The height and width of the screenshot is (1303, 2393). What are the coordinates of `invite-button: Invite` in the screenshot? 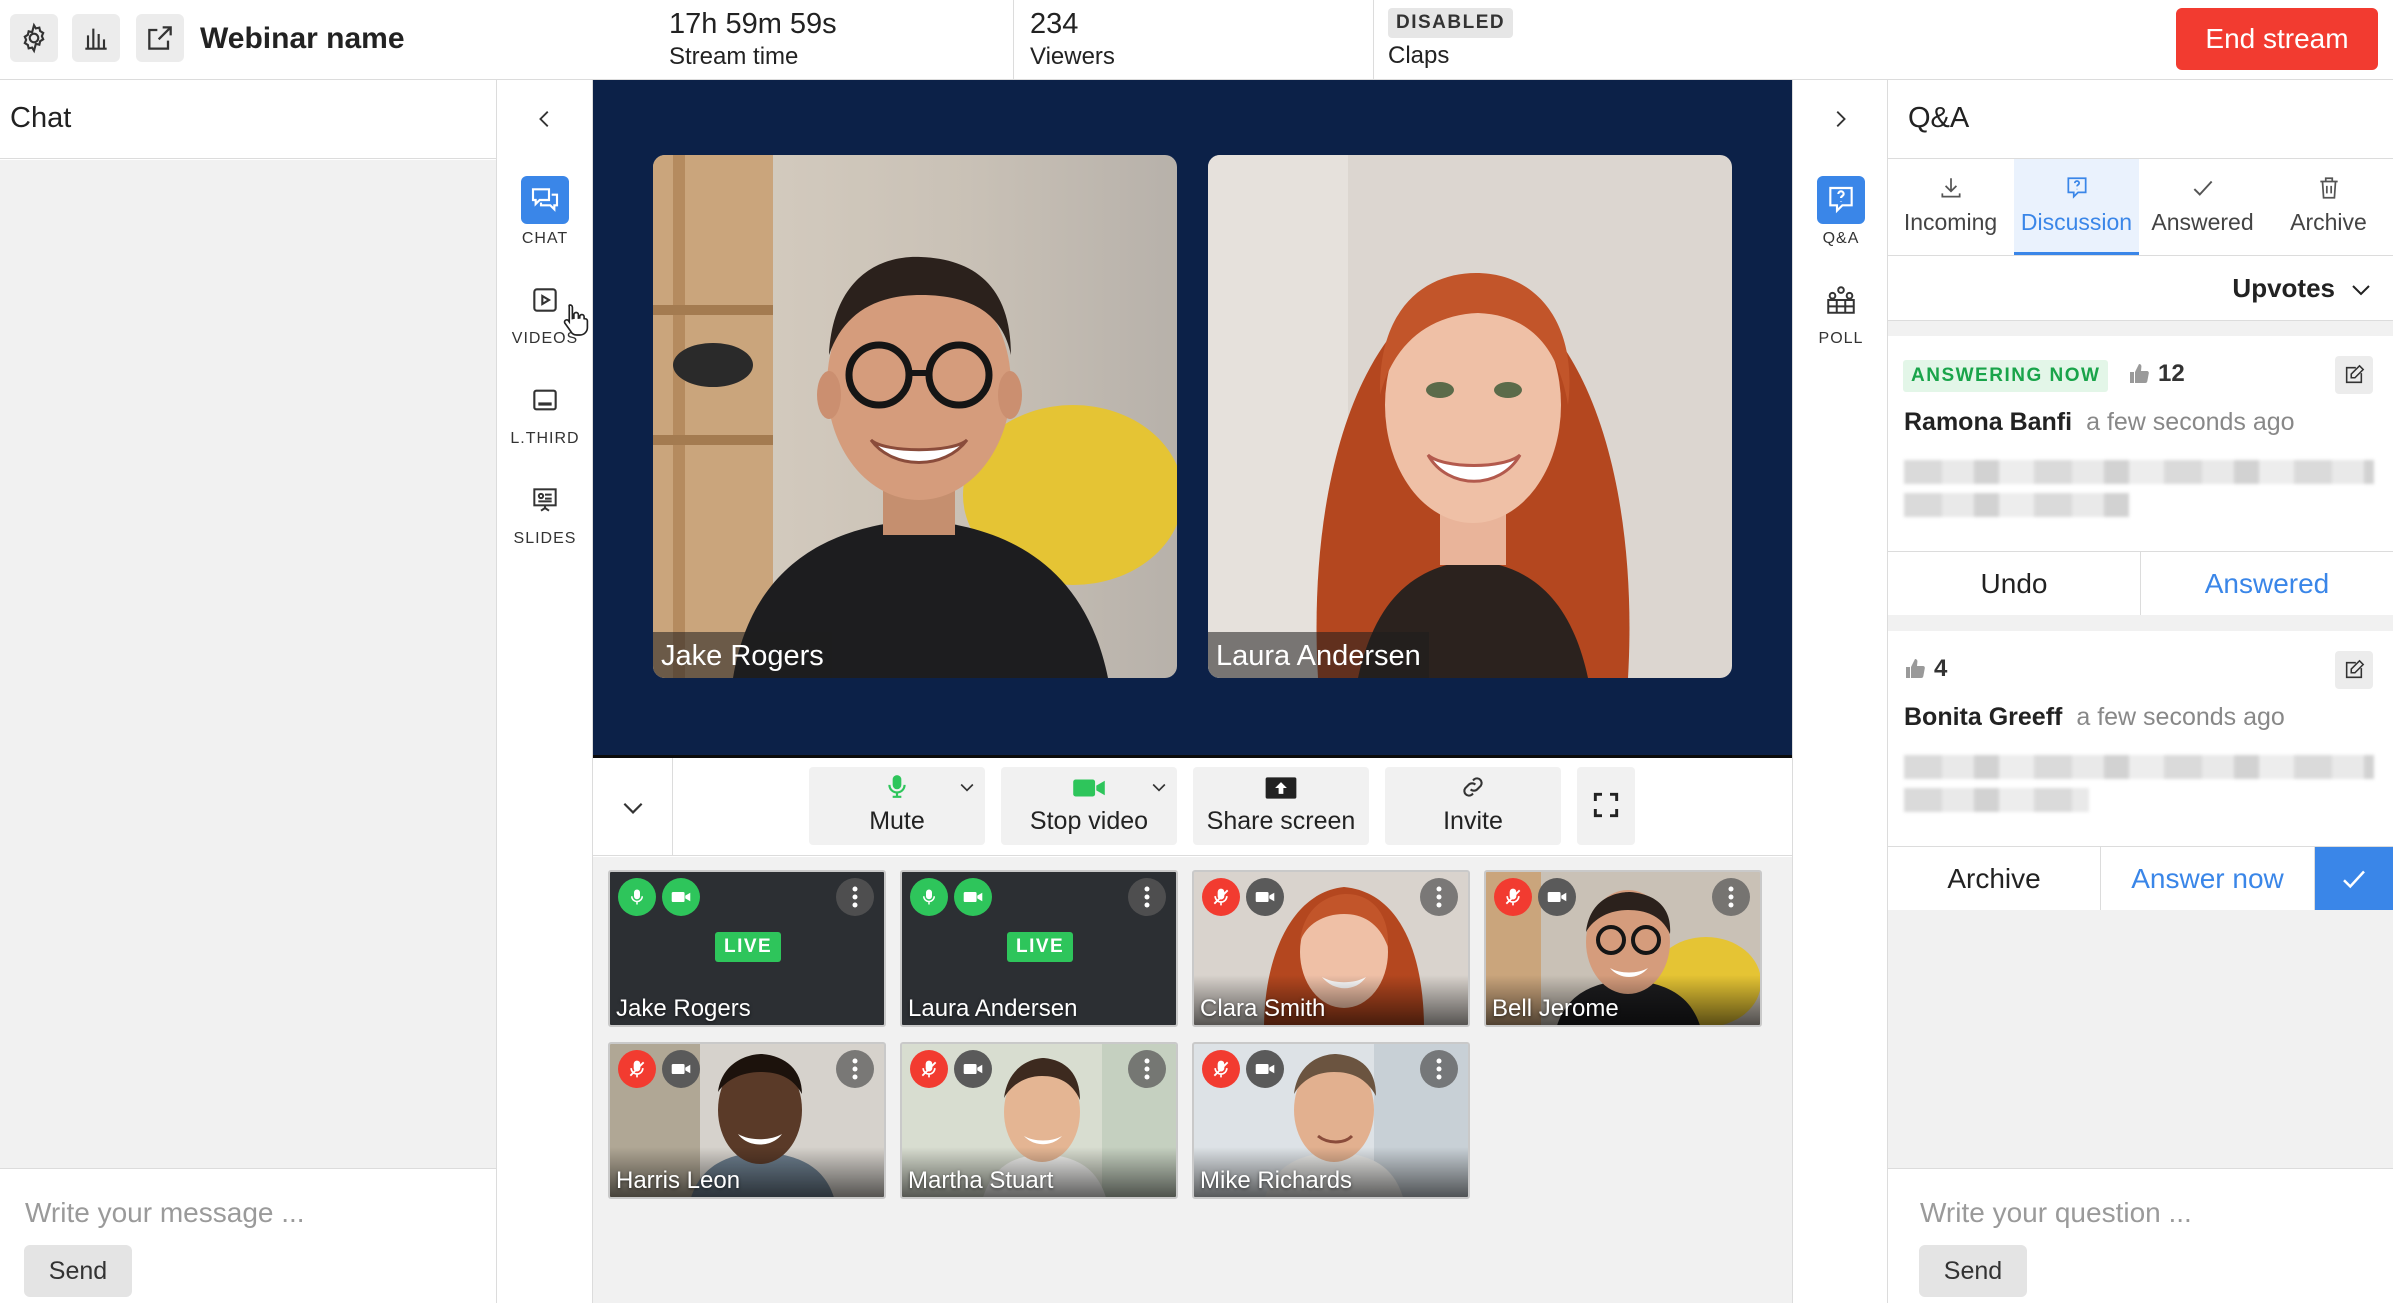 It's located at (1473, 806).